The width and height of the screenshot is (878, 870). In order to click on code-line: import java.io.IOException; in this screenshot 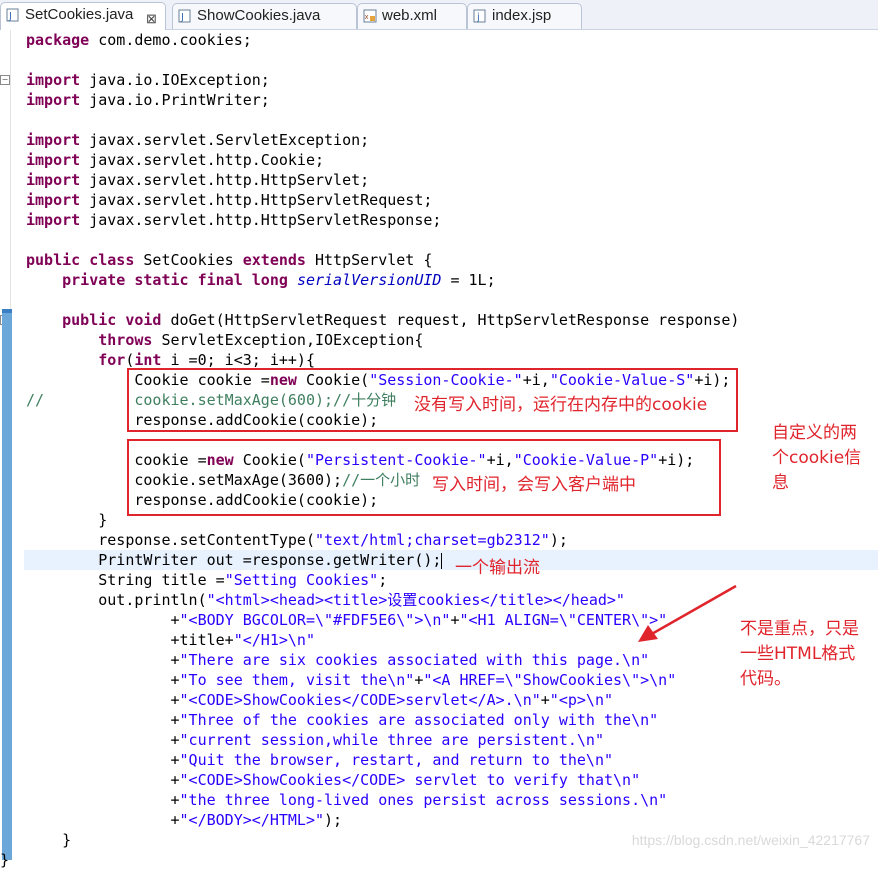, I will do `click(148, 80)`.